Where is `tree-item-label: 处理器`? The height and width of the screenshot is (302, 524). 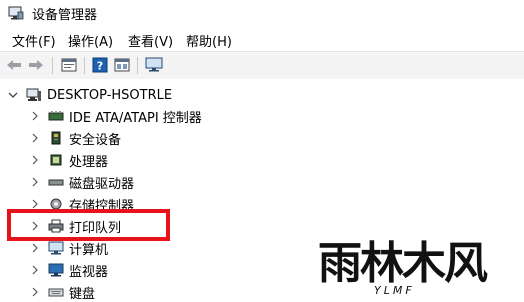
tree-item-label: 处理器 is located at coordinates (89, 162).